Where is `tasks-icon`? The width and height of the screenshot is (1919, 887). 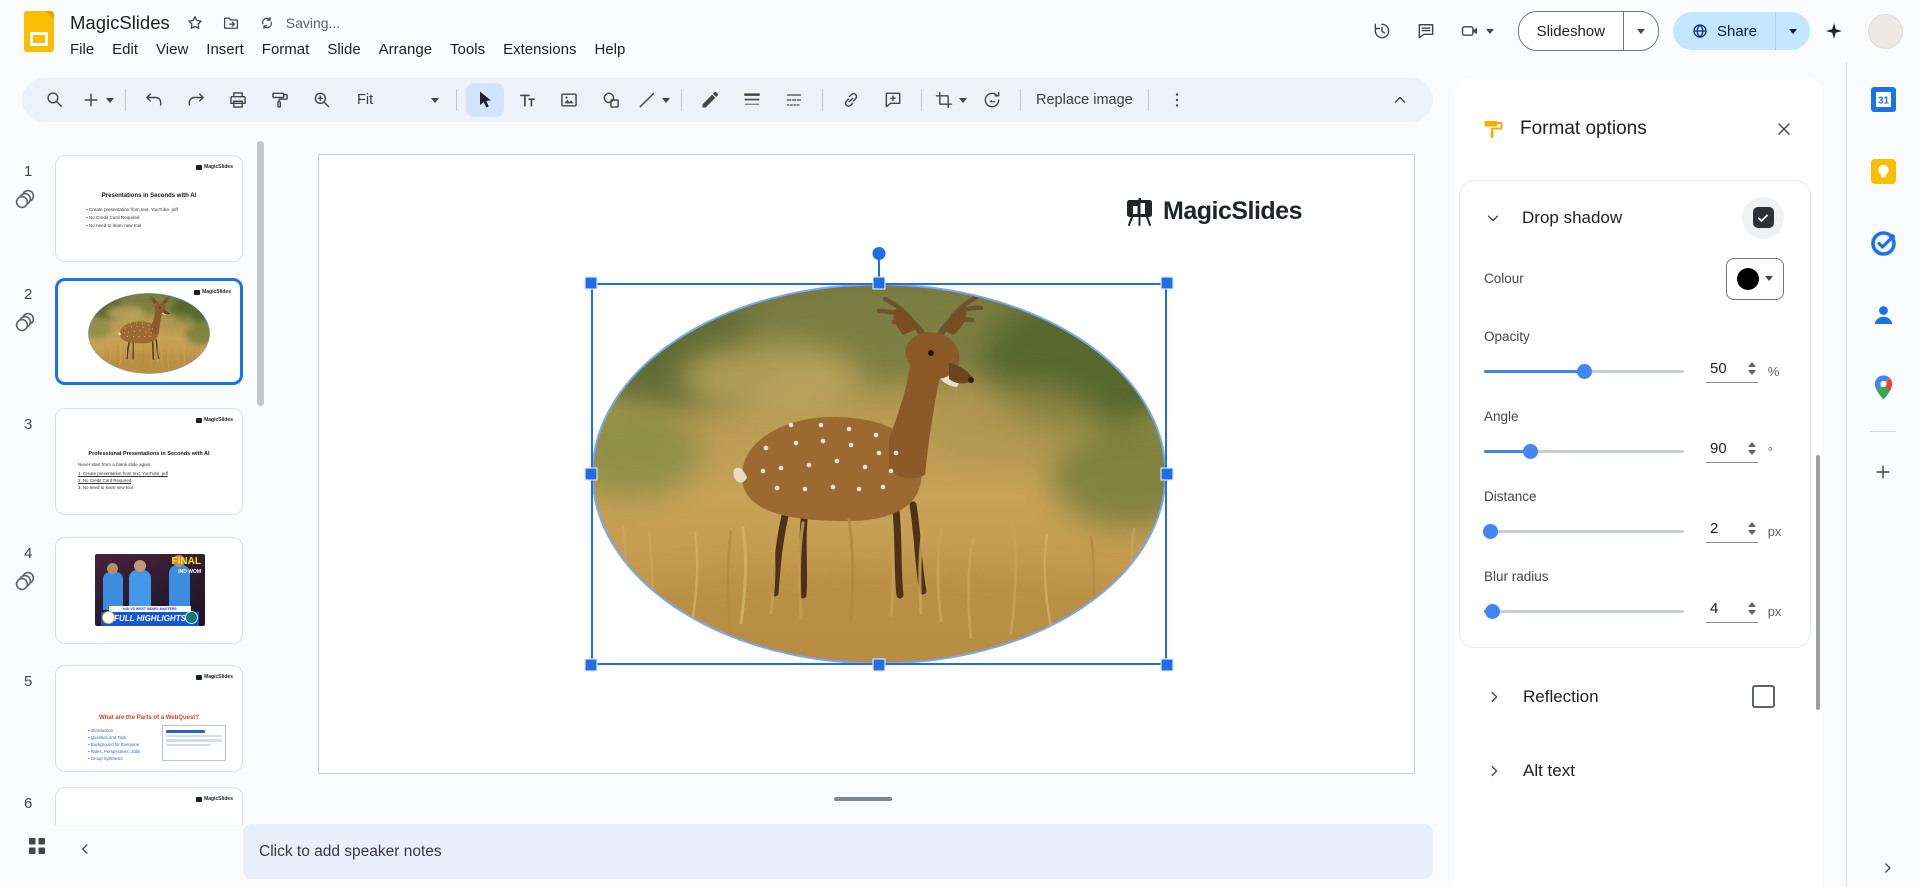
tasks-icon is located at coordinates (1883, 243).